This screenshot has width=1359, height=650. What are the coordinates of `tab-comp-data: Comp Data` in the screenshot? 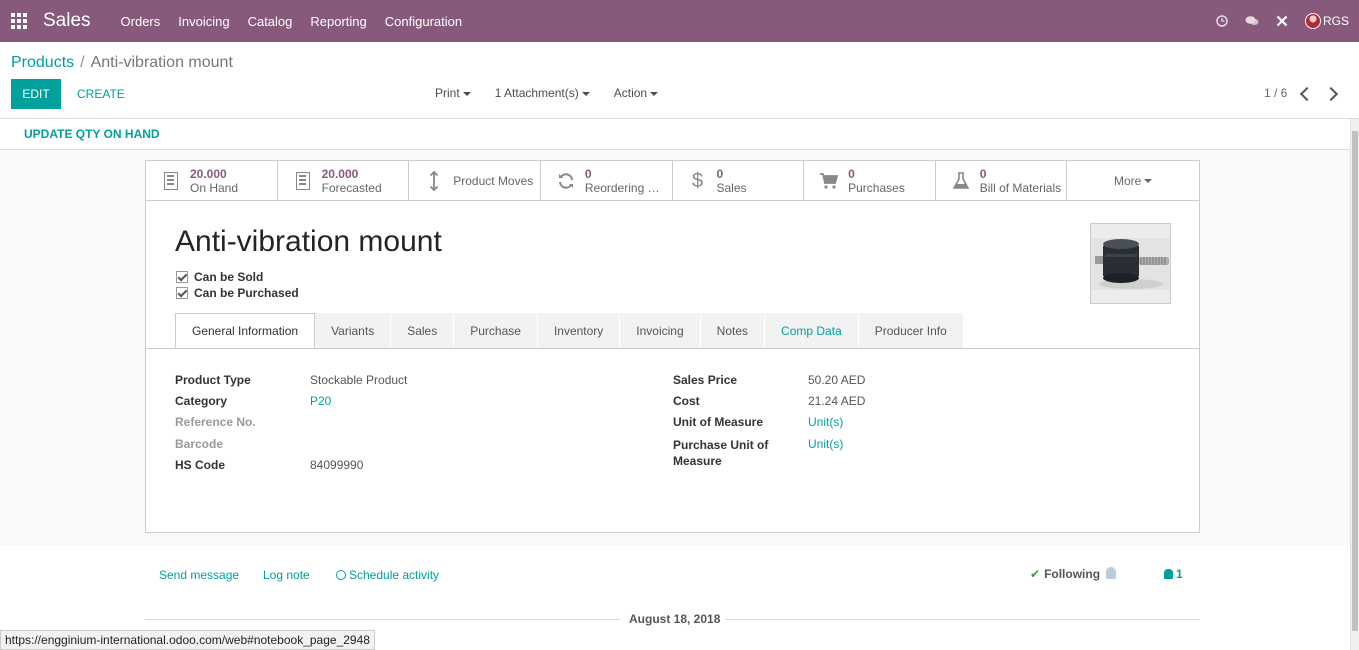 It's located at (812, 330).